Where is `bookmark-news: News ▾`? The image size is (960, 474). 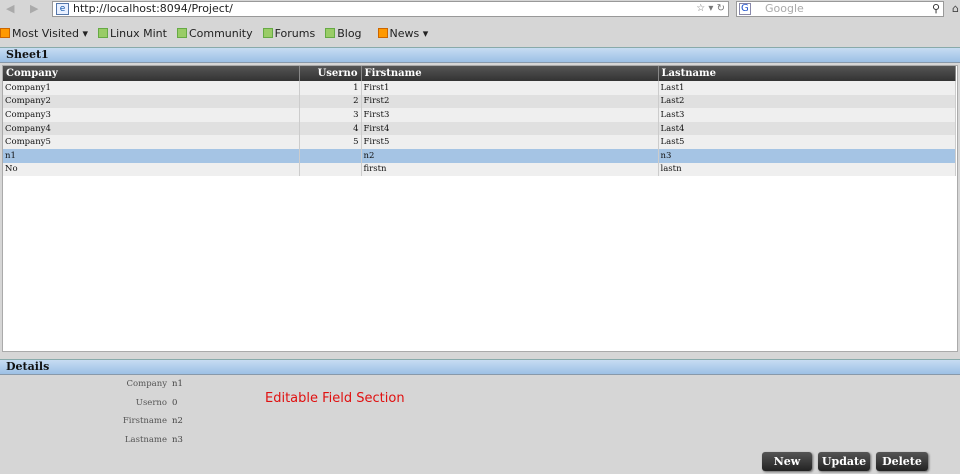 bookmark-news: News ▾ is located at coordinates (403, 33).